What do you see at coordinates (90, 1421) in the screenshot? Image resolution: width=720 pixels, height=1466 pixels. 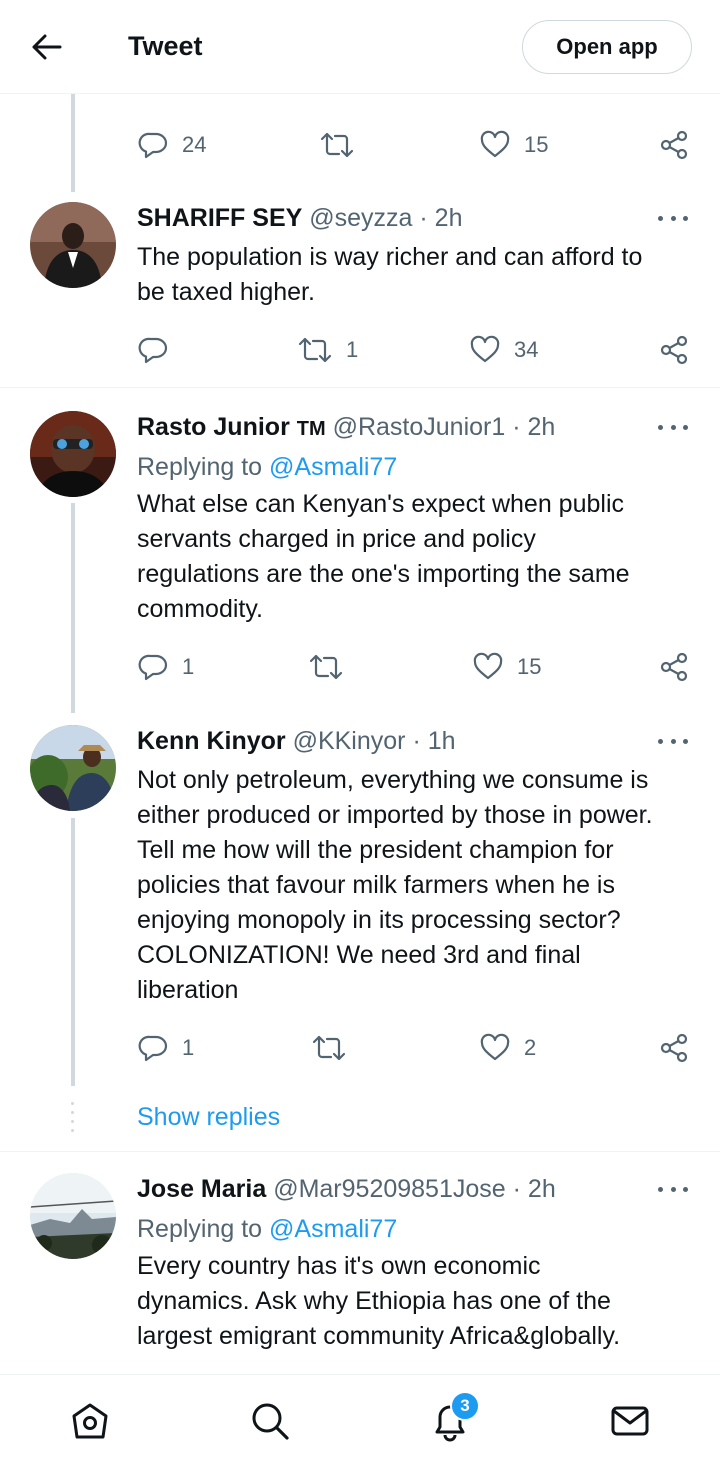 I see `home-icon` at bounding box center [90, 1421].